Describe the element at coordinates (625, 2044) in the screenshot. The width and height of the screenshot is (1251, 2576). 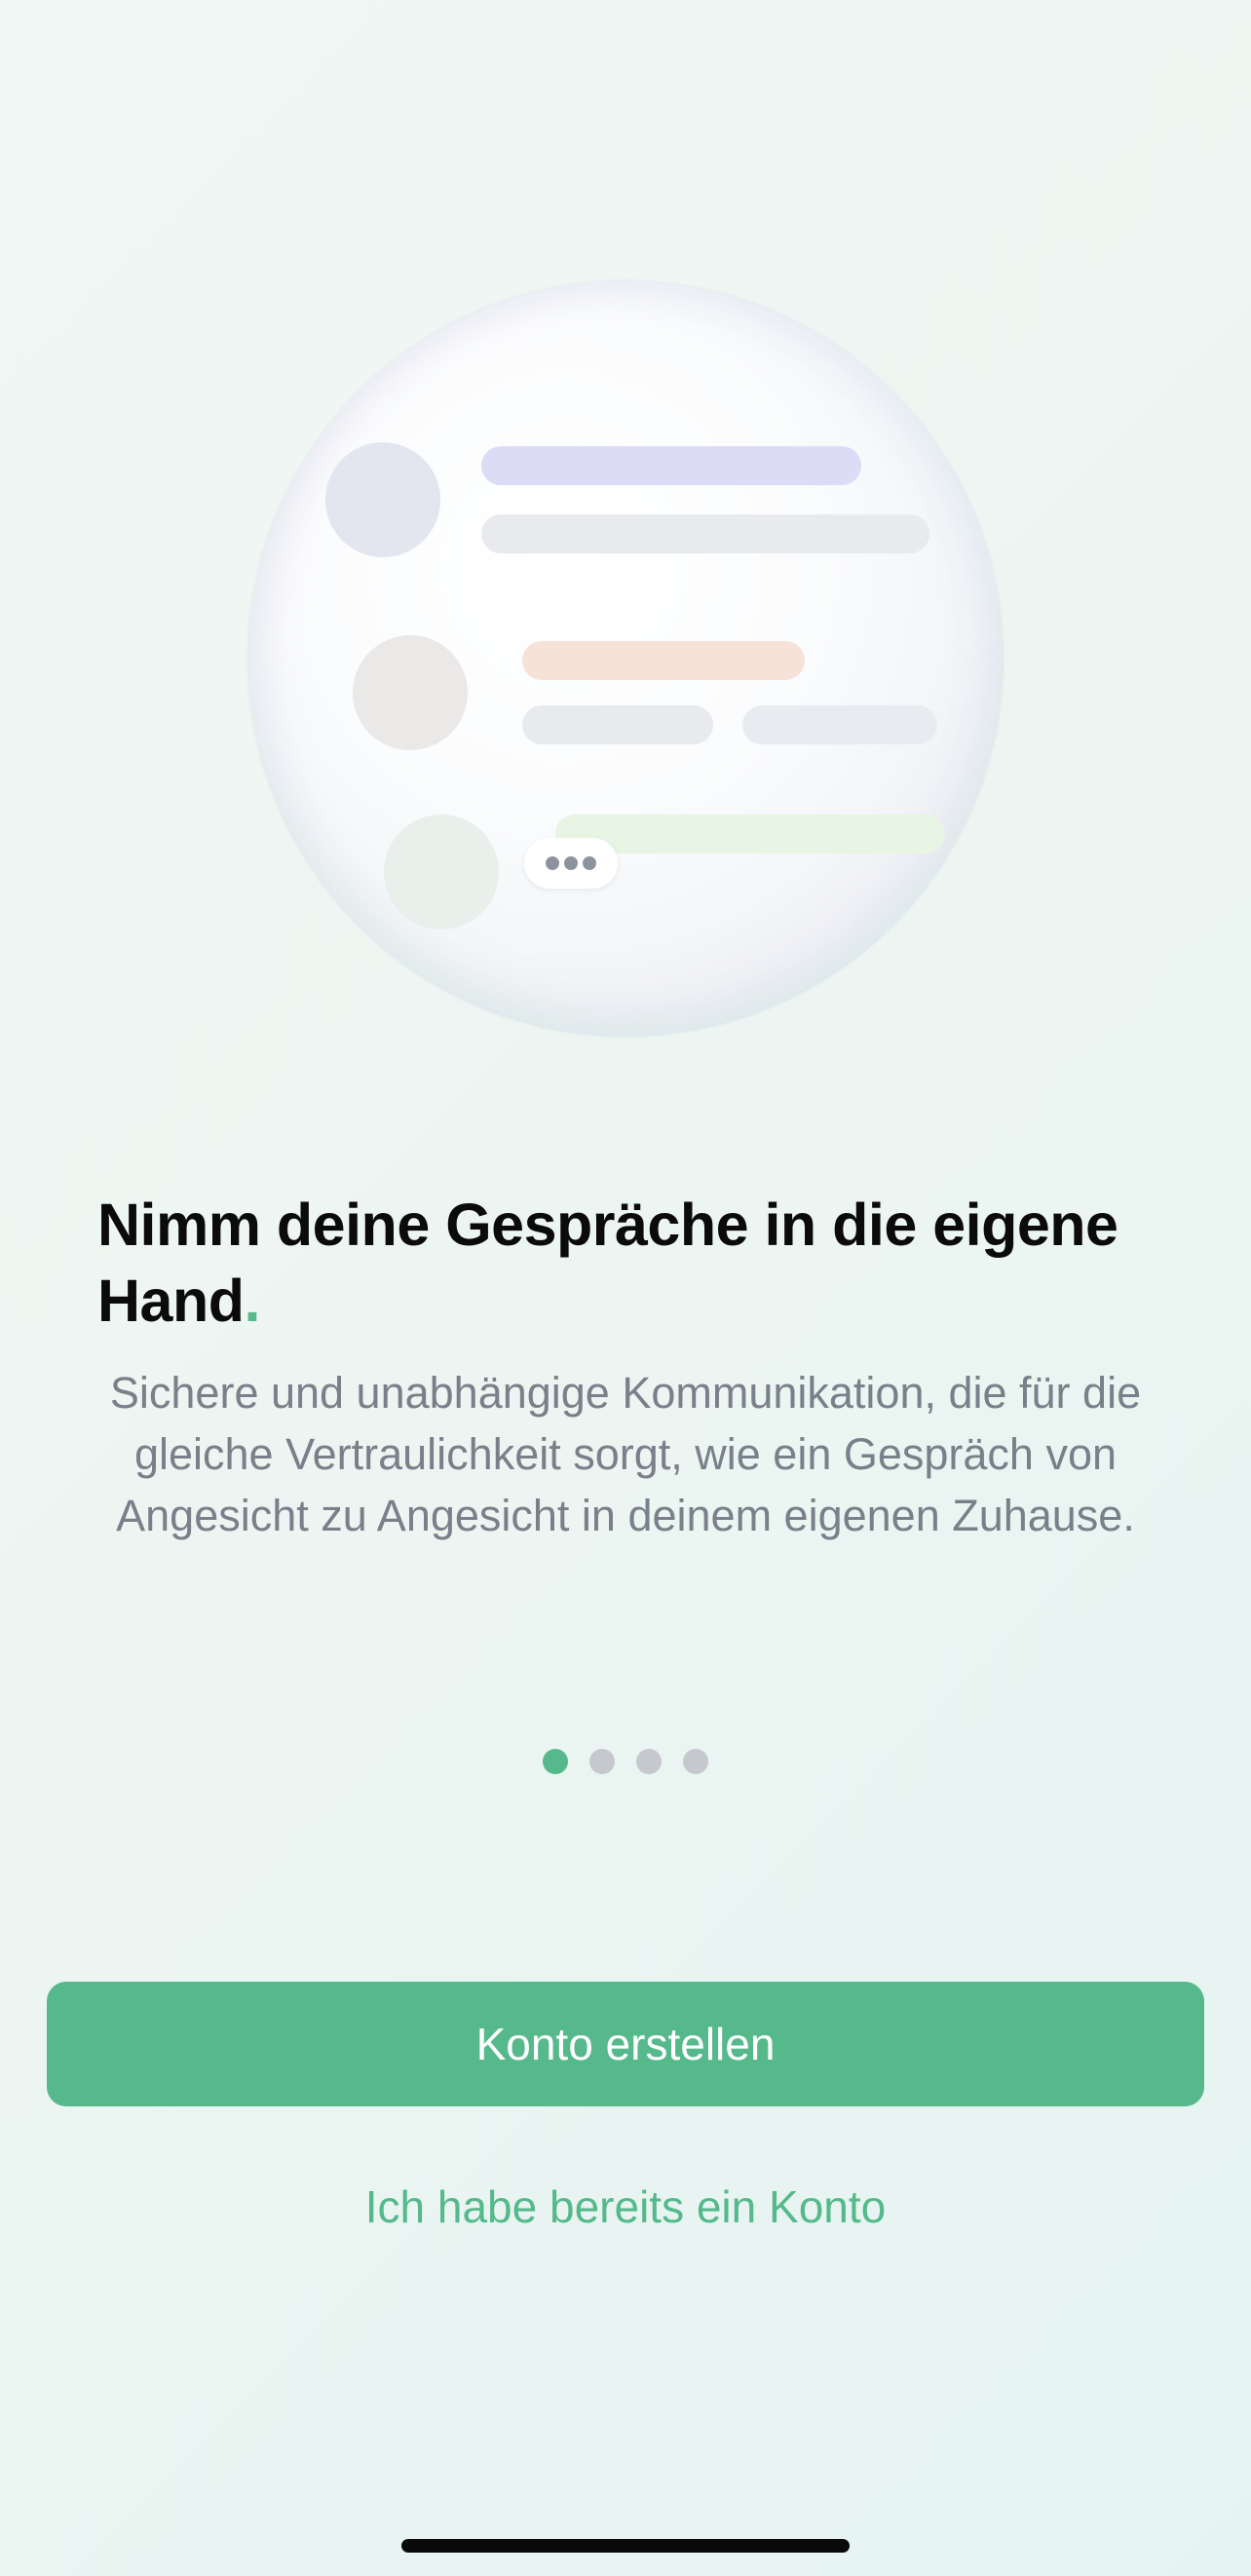
I see `create-account-button: Konto erstellen` at that location.